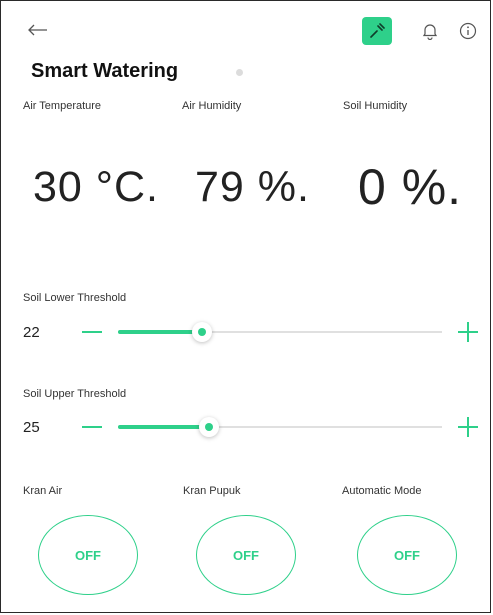  I want to click on soil-humidity-value: 0 %., so click(410, 187).